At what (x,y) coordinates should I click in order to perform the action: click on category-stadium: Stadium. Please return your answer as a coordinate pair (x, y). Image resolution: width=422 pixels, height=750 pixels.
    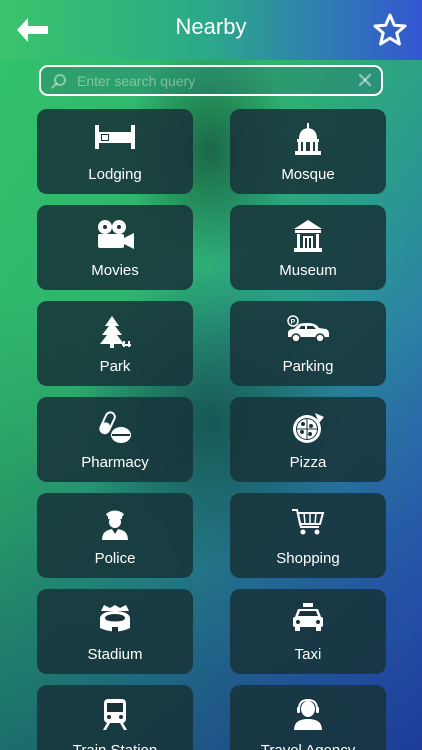
    Looking at the image, I should click on (115, 631).